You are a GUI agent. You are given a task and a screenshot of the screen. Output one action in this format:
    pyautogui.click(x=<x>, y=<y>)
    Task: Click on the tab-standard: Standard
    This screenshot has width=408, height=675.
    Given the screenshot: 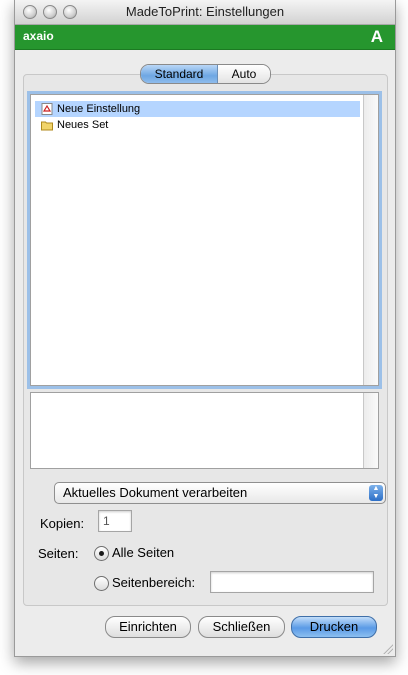 What is the action you would take?
    pyautogui.click(x=179, y=74)
    